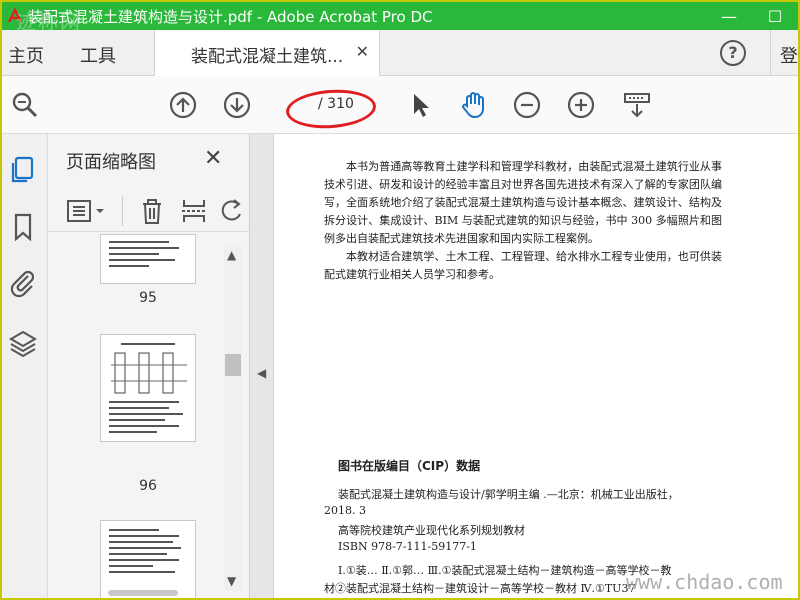 The height and width of the screenshot is (600, 800). Describe the element at coordinates (729, 16) in the screenshot. I see `minimize-button: —` at that location.